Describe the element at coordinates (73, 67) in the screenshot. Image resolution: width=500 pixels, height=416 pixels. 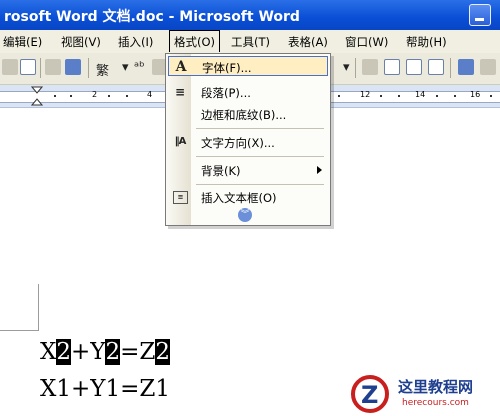
I see `preview-icon` at that location.